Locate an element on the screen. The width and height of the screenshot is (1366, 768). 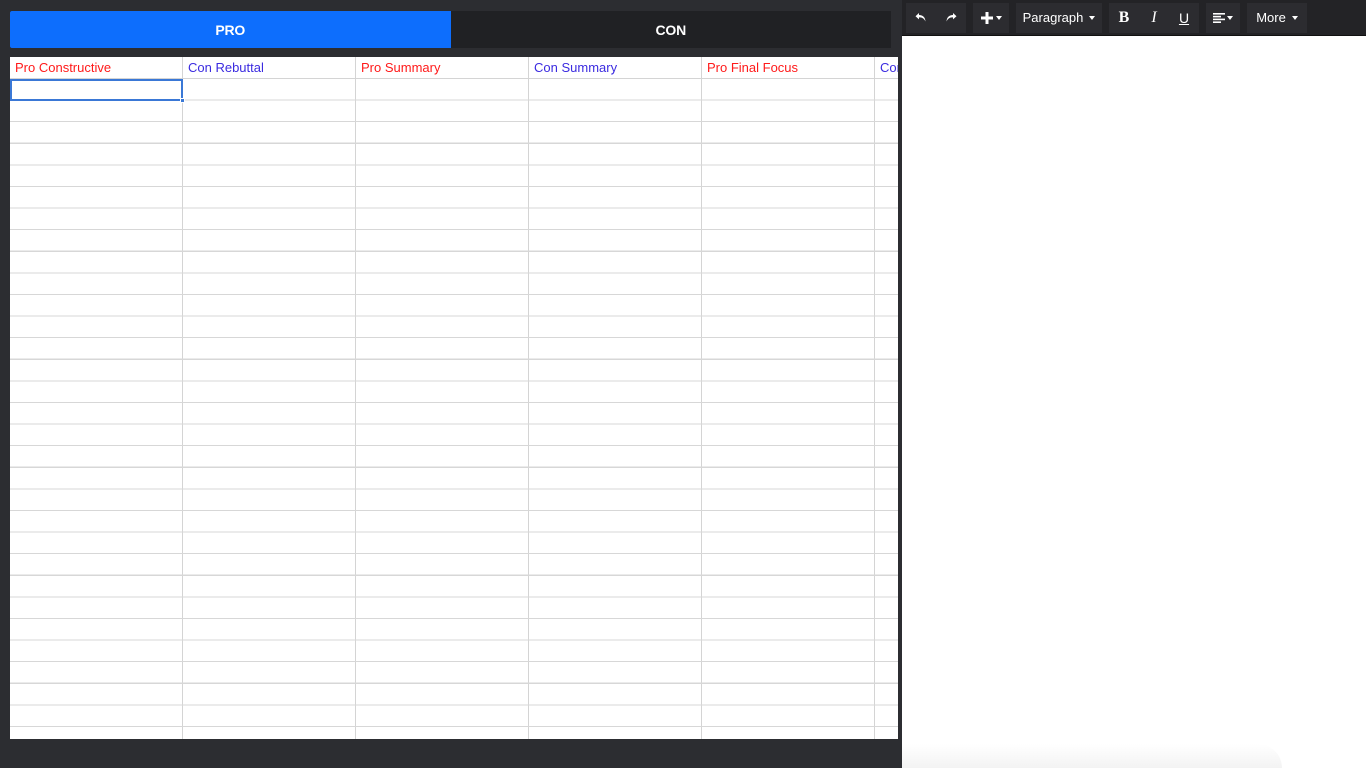
tab-pro: PRO is located at coordinates (230, 29).